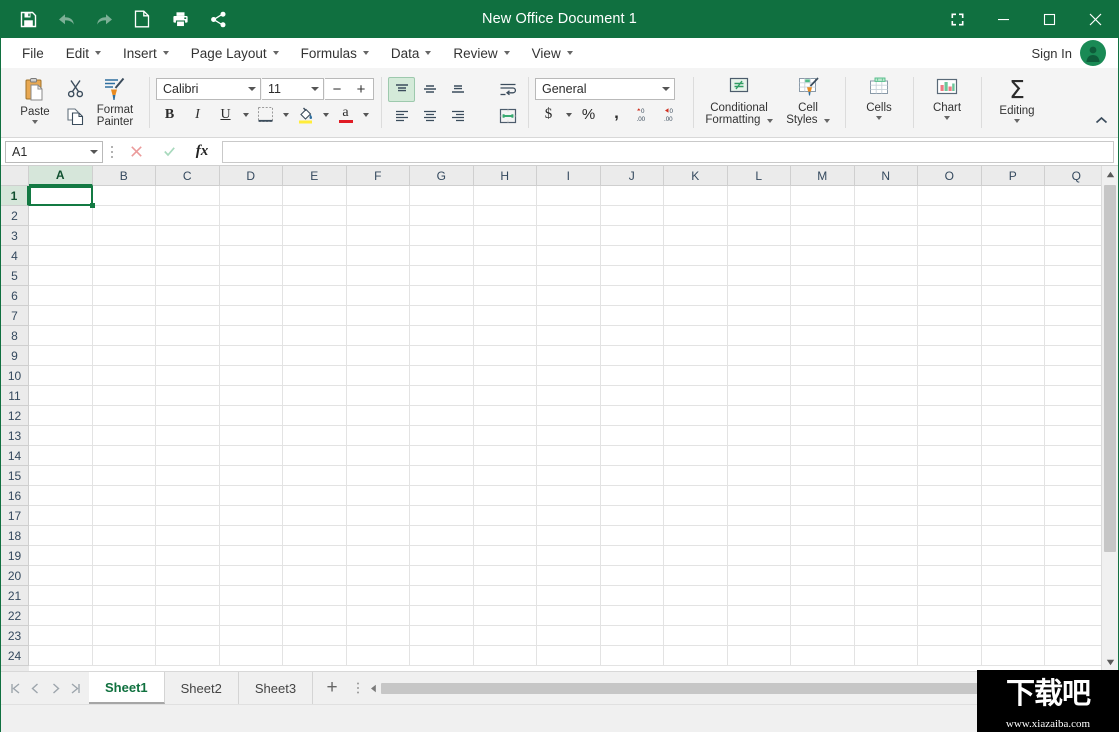  Describe the element at coordinates (705, 688) in the screenshot. I see `horizontal-scroll-thumb` at that location.